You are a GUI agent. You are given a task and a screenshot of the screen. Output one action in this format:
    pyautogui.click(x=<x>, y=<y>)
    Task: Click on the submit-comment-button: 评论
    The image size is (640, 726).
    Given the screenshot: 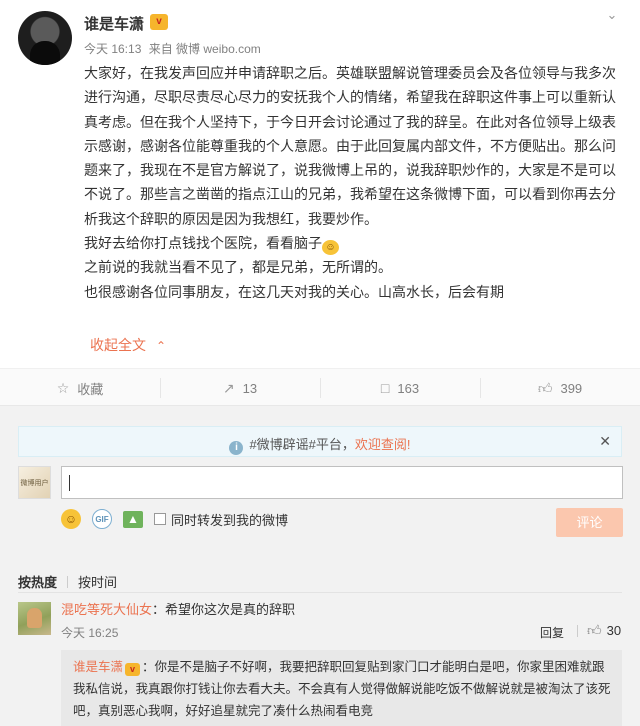 What is the action you would take?
    pyautogui.click(x=589, y=522)
    